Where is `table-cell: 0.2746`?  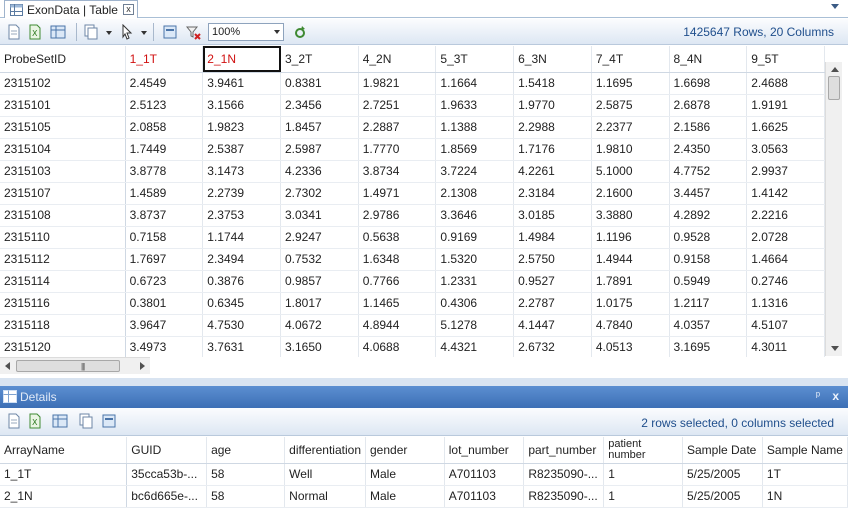
table-cell: 0.2746 is located at coordinates (785, 281).